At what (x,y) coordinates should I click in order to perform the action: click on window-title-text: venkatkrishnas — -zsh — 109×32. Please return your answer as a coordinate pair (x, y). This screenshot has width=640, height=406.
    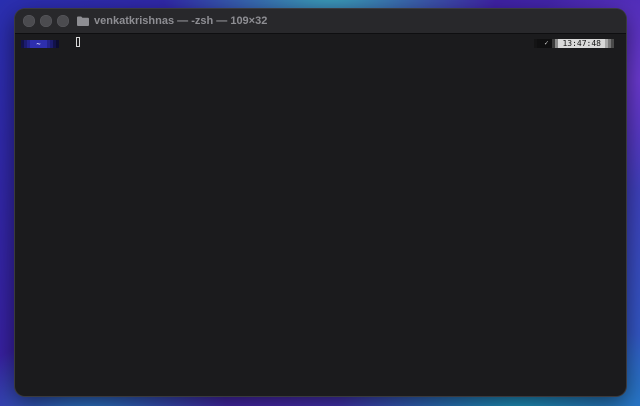
    Looking at the image, I should click on (181, 21).